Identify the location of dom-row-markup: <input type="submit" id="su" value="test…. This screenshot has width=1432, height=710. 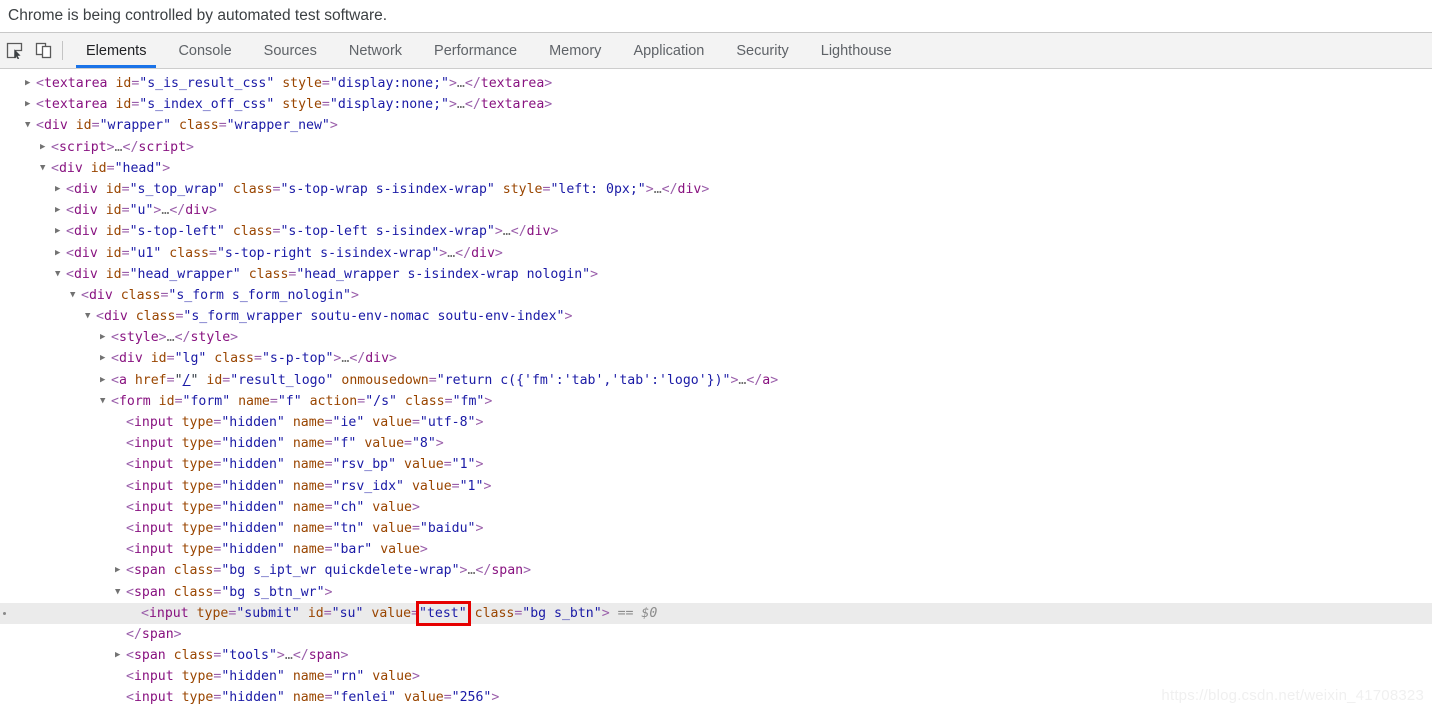
(399, 613).